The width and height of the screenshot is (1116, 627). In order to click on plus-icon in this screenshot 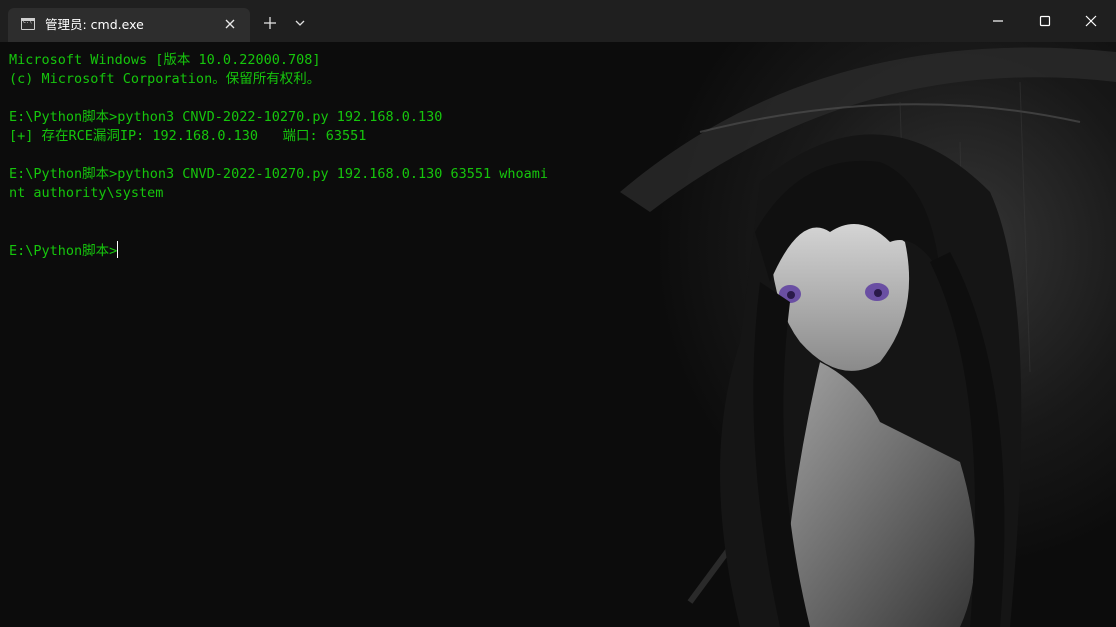, I will do `click(270, 23)`.